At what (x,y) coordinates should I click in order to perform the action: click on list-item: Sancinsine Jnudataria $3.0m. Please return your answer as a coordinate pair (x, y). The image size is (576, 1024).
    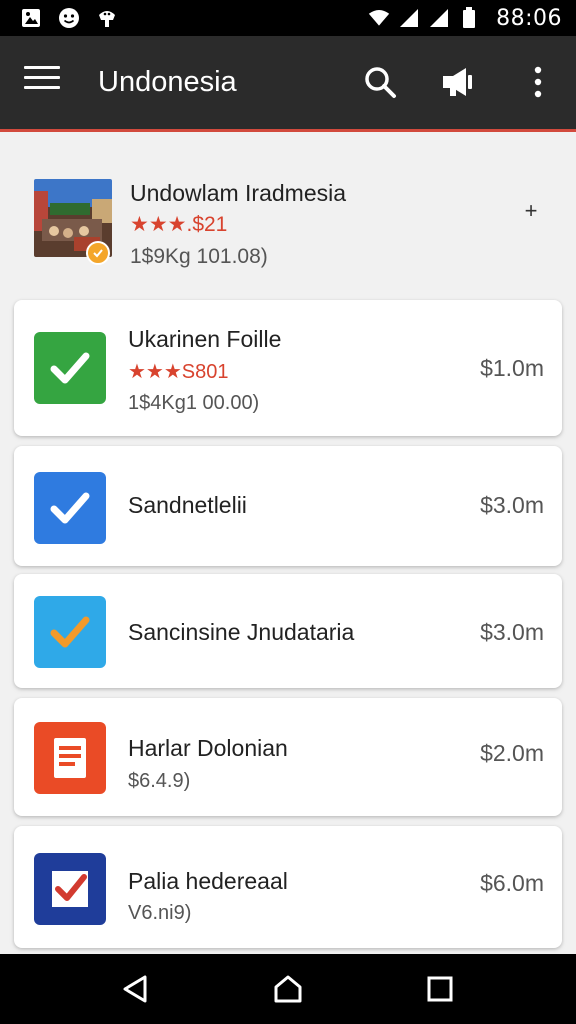
    Looking at the image, I should click on (288, 631).